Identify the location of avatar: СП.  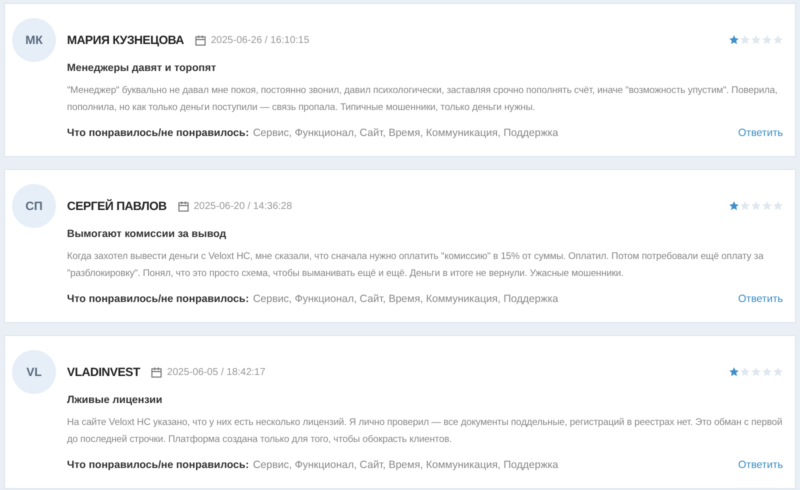
(34, 206).